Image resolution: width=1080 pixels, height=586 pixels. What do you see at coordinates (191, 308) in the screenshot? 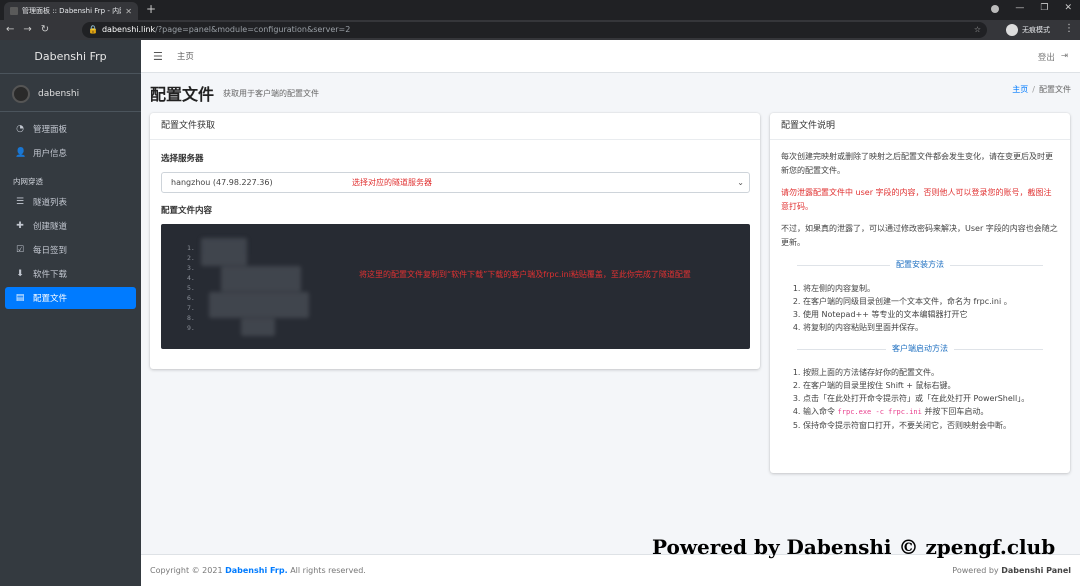
I see `line-number: 7.` at bounding box center [191, 308].